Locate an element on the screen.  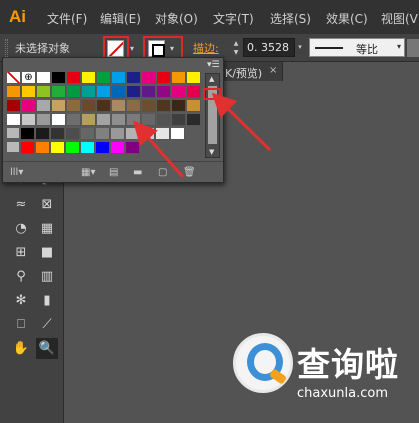
watermark-q-tail is located at coordinates (278, 376).